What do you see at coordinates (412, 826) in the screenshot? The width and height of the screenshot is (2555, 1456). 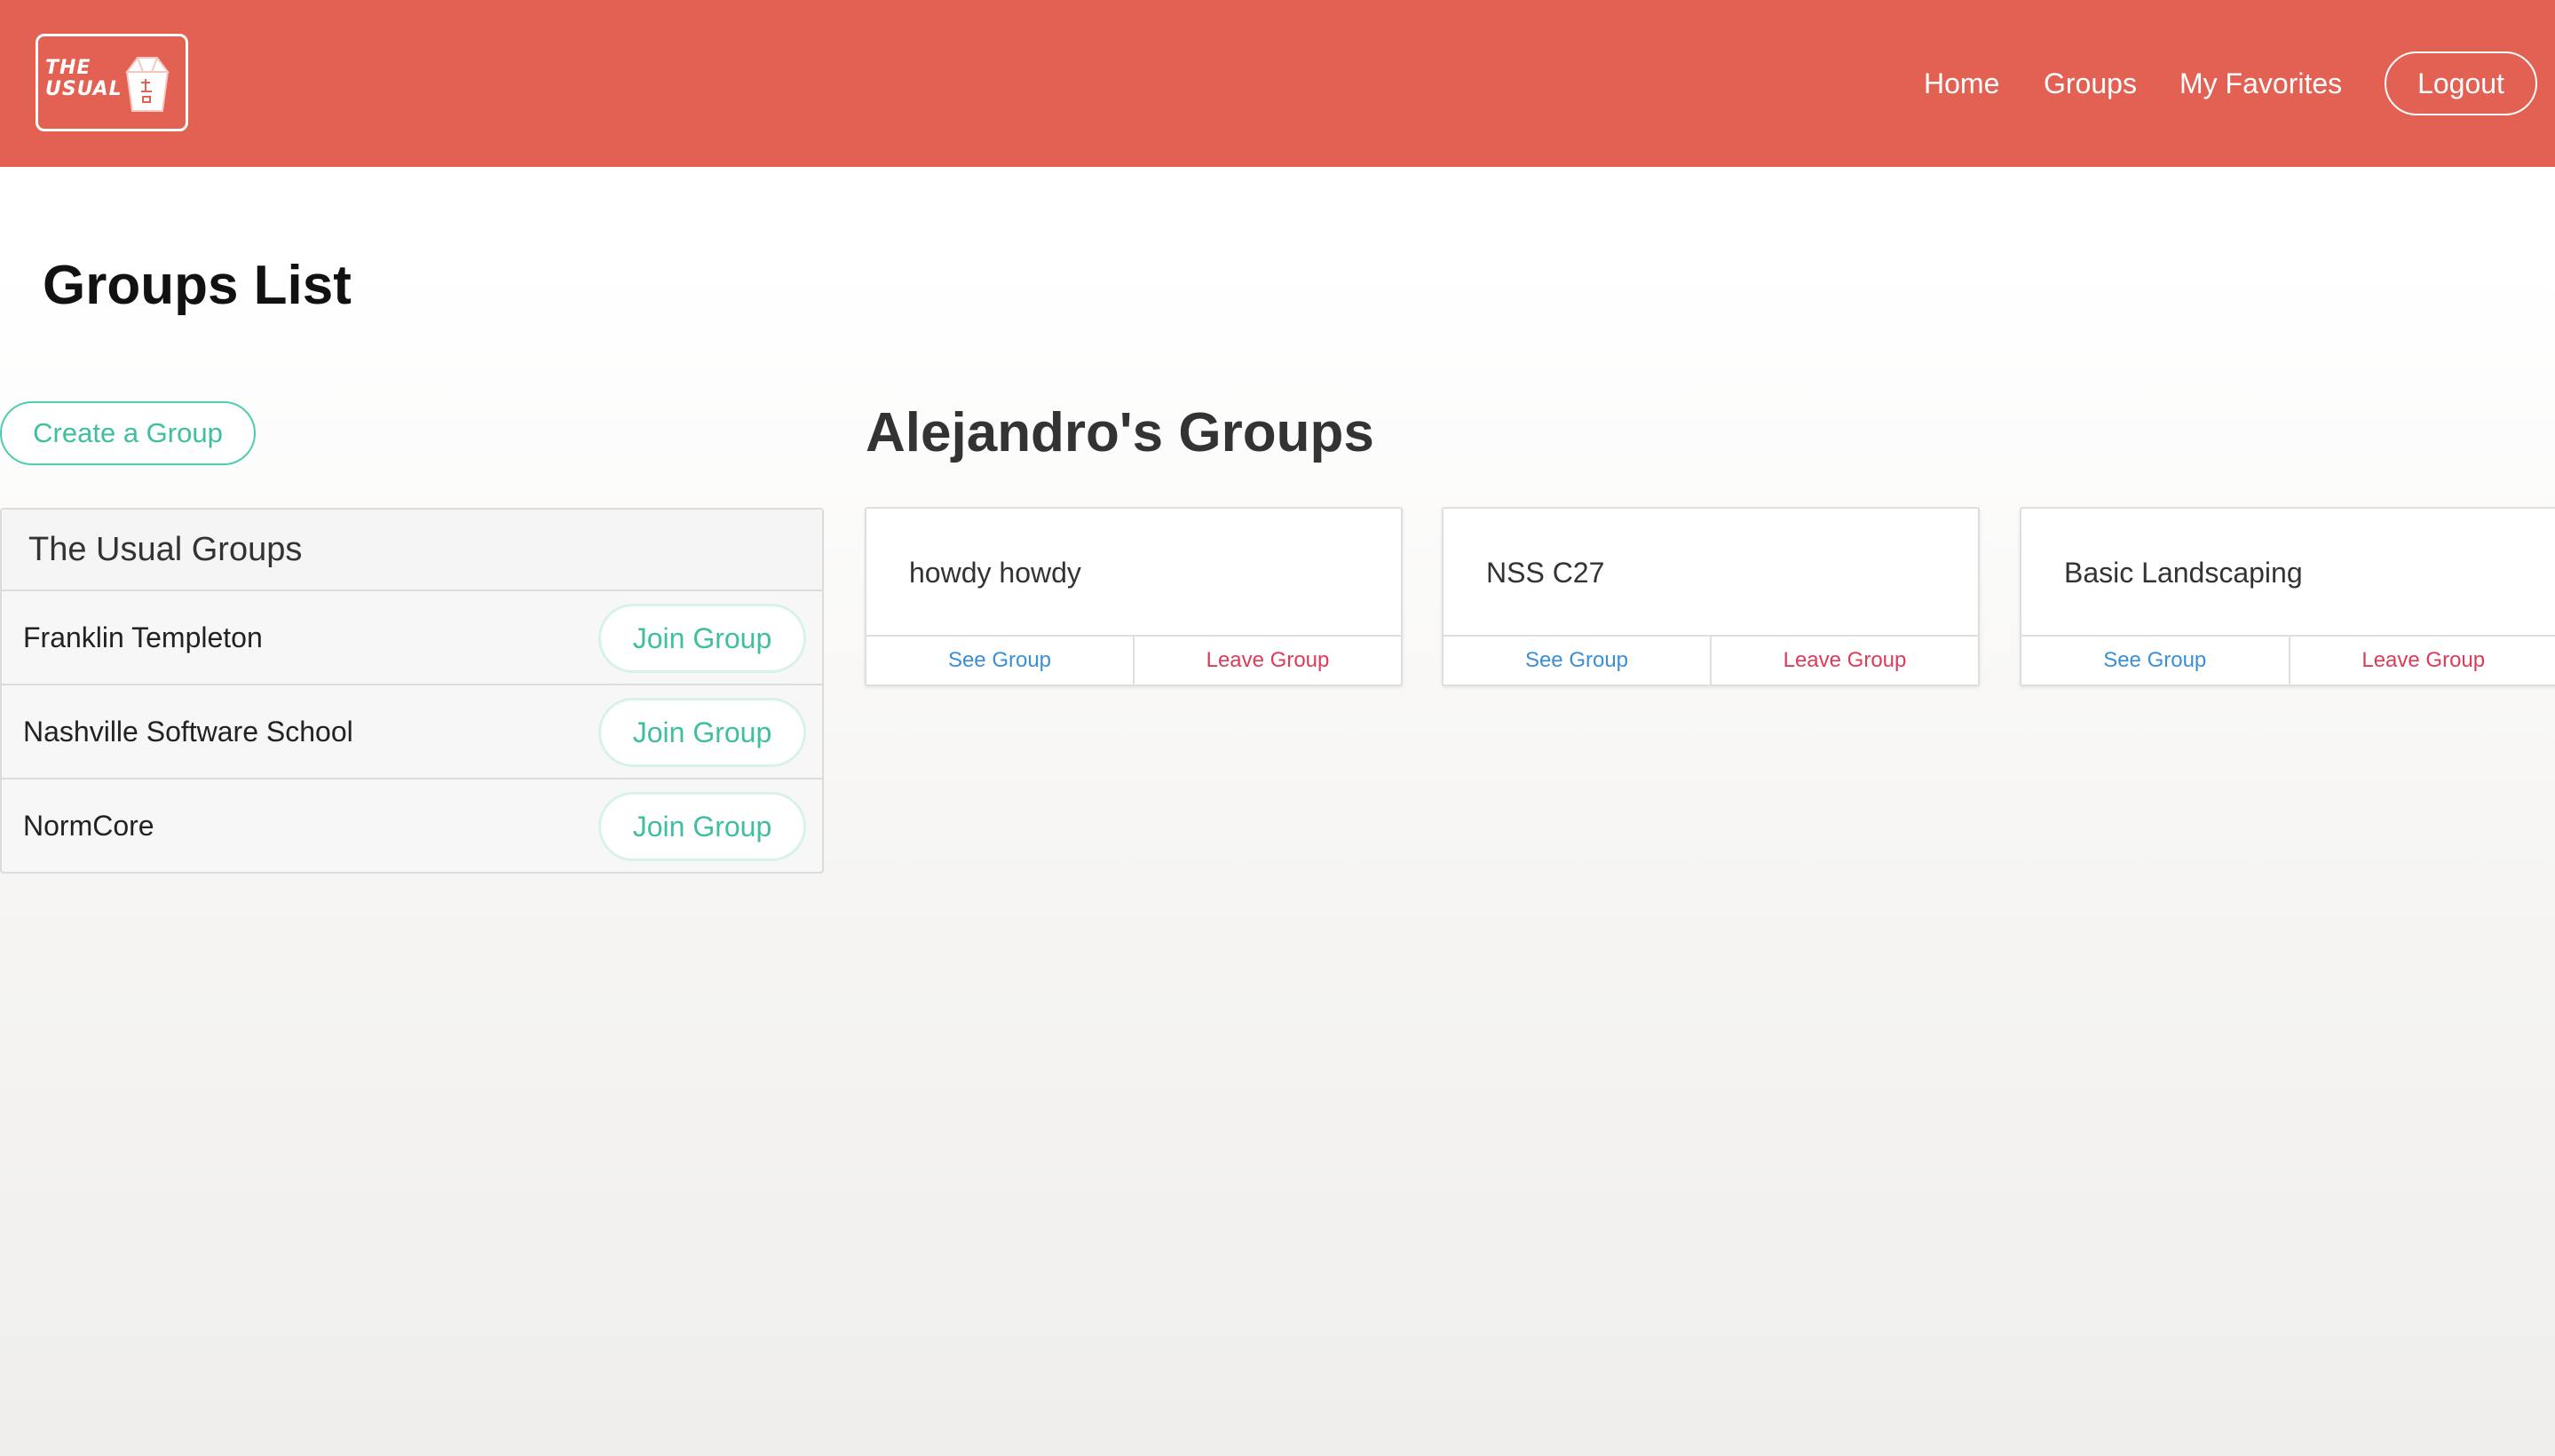 I see `list-item: NormCore Join Group` at bounding box center [412, 826].